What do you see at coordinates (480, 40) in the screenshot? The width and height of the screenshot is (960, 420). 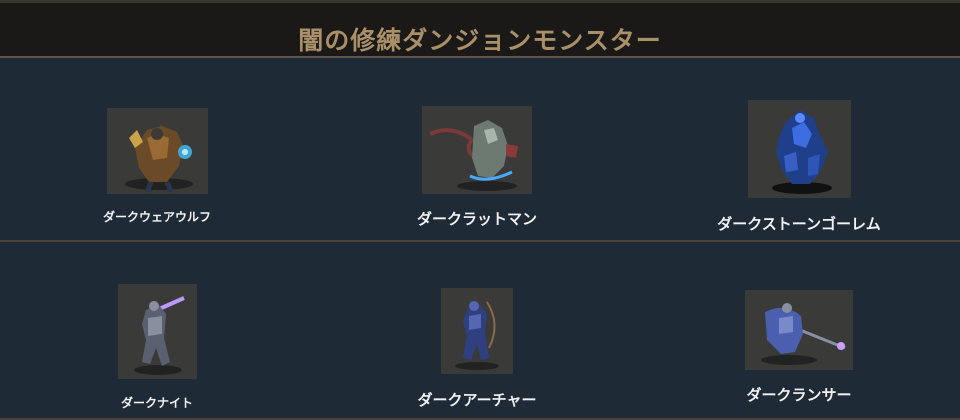 I see `page-title: 闇の修練ダンジョンモンスター` at bounding box center [480, 40].